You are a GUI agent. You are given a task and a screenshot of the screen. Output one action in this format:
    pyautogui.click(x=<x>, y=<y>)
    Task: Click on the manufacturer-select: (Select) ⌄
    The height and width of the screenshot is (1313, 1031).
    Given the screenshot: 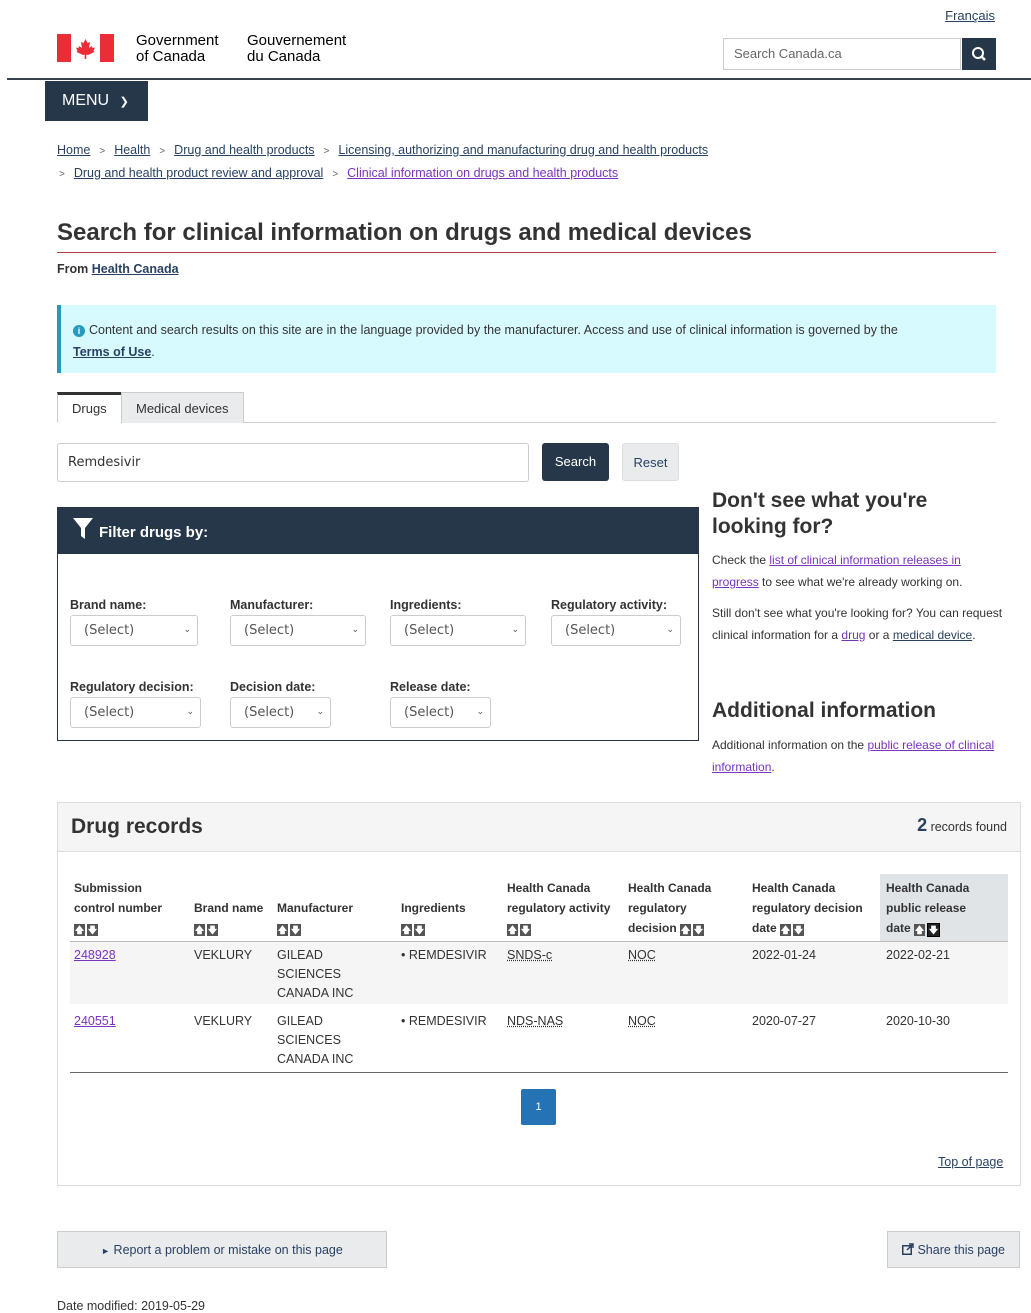 What is the action you would take?
    pyautogui.click(x=298, y=630)
    